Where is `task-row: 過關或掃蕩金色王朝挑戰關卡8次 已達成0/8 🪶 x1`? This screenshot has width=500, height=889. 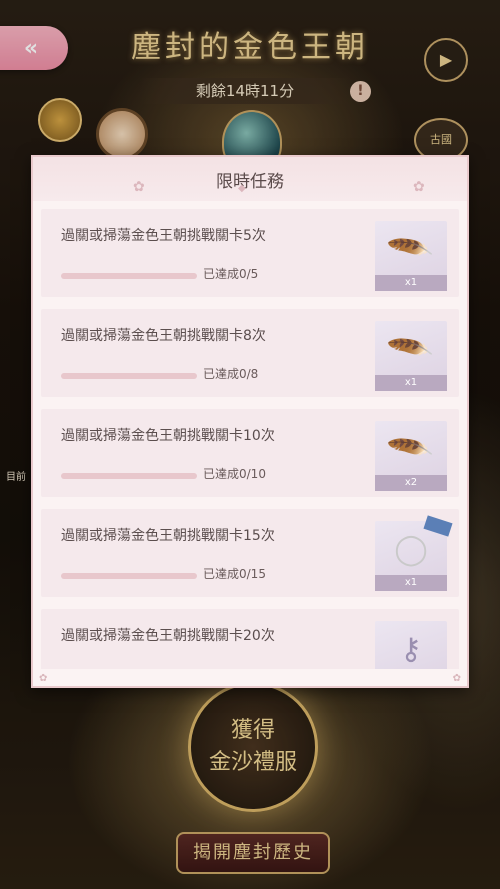 task-row: 過關或掃蕩金色王朝挑戰關卡8次 已達成0/8 🪶 x1 is located at coordinates (250, 353).